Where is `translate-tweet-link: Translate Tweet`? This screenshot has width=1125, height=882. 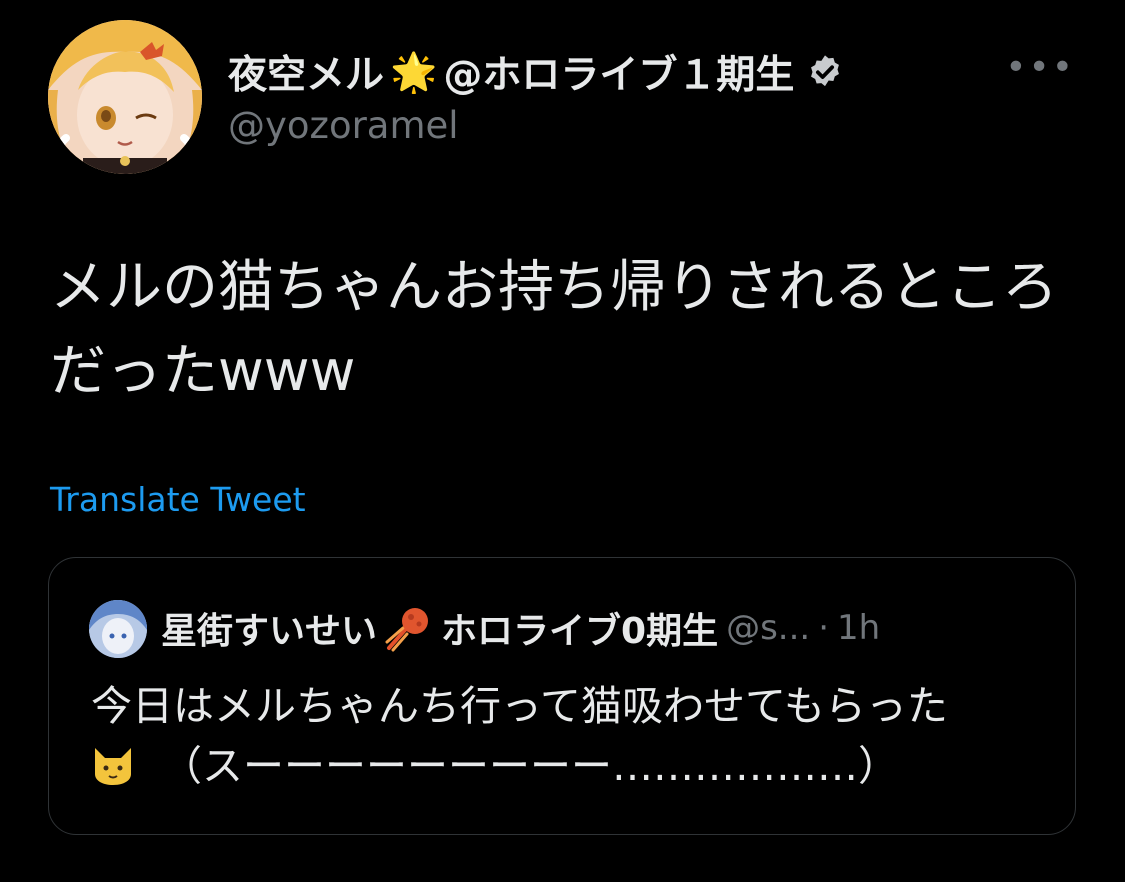 translate-tweet-link: Translate Tweet is located at coordinates (178, 499).